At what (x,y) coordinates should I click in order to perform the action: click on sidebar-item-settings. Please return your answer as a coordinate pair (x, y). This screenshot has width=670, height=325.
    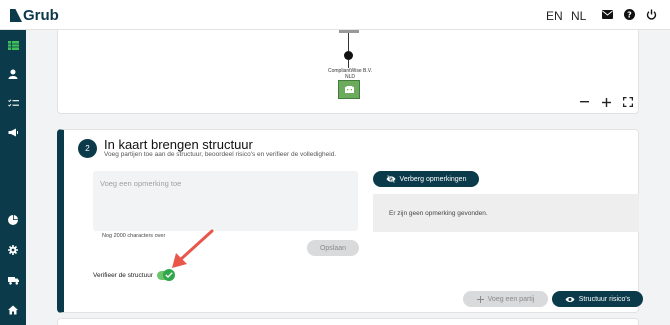
    Looking at the image, I should click on (13, 250).